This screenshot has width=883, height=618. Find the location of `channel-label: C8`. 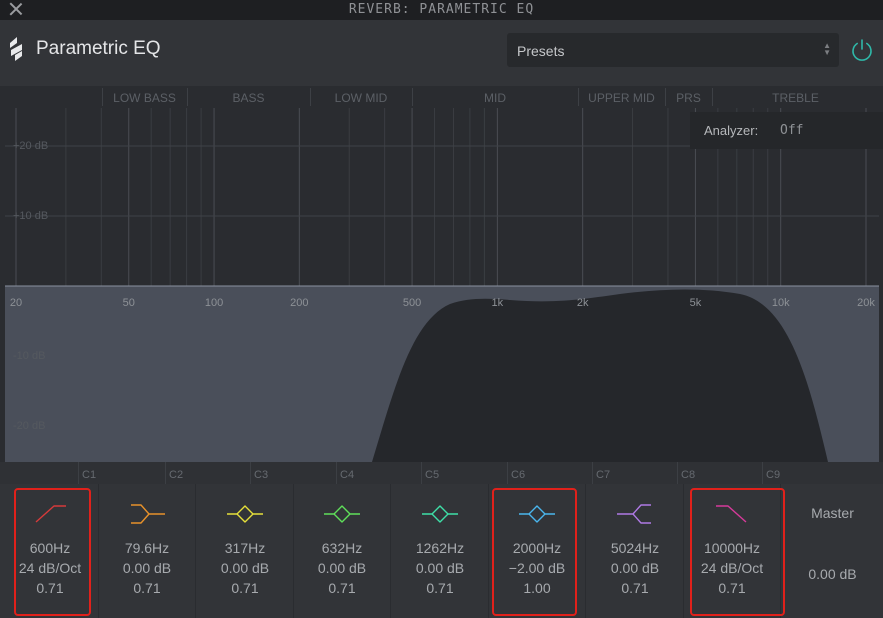

channel-label: C8 is located at coordinates (688, 475).